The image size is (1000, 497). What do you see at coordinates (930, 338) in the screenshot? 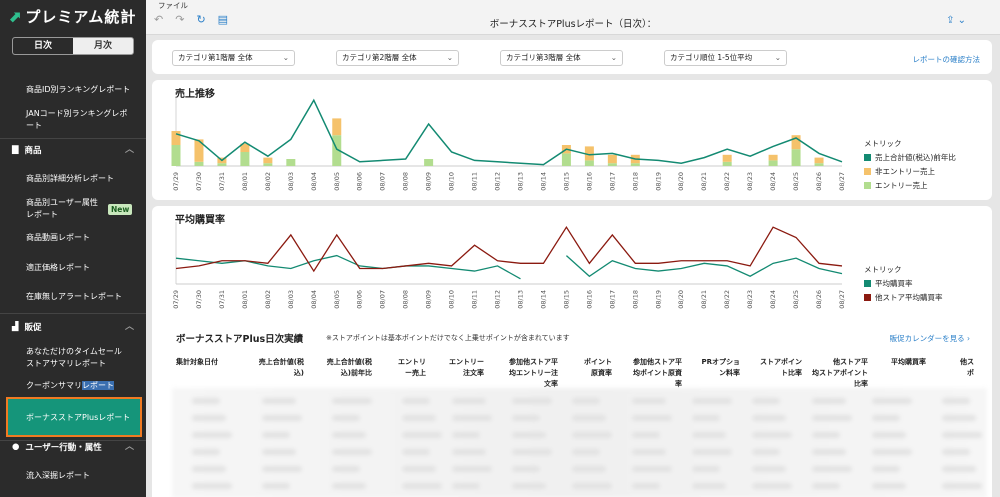
I see `promo-calendar-link: 販促カレンダーを見る ›` at bounding box center [930, 338].